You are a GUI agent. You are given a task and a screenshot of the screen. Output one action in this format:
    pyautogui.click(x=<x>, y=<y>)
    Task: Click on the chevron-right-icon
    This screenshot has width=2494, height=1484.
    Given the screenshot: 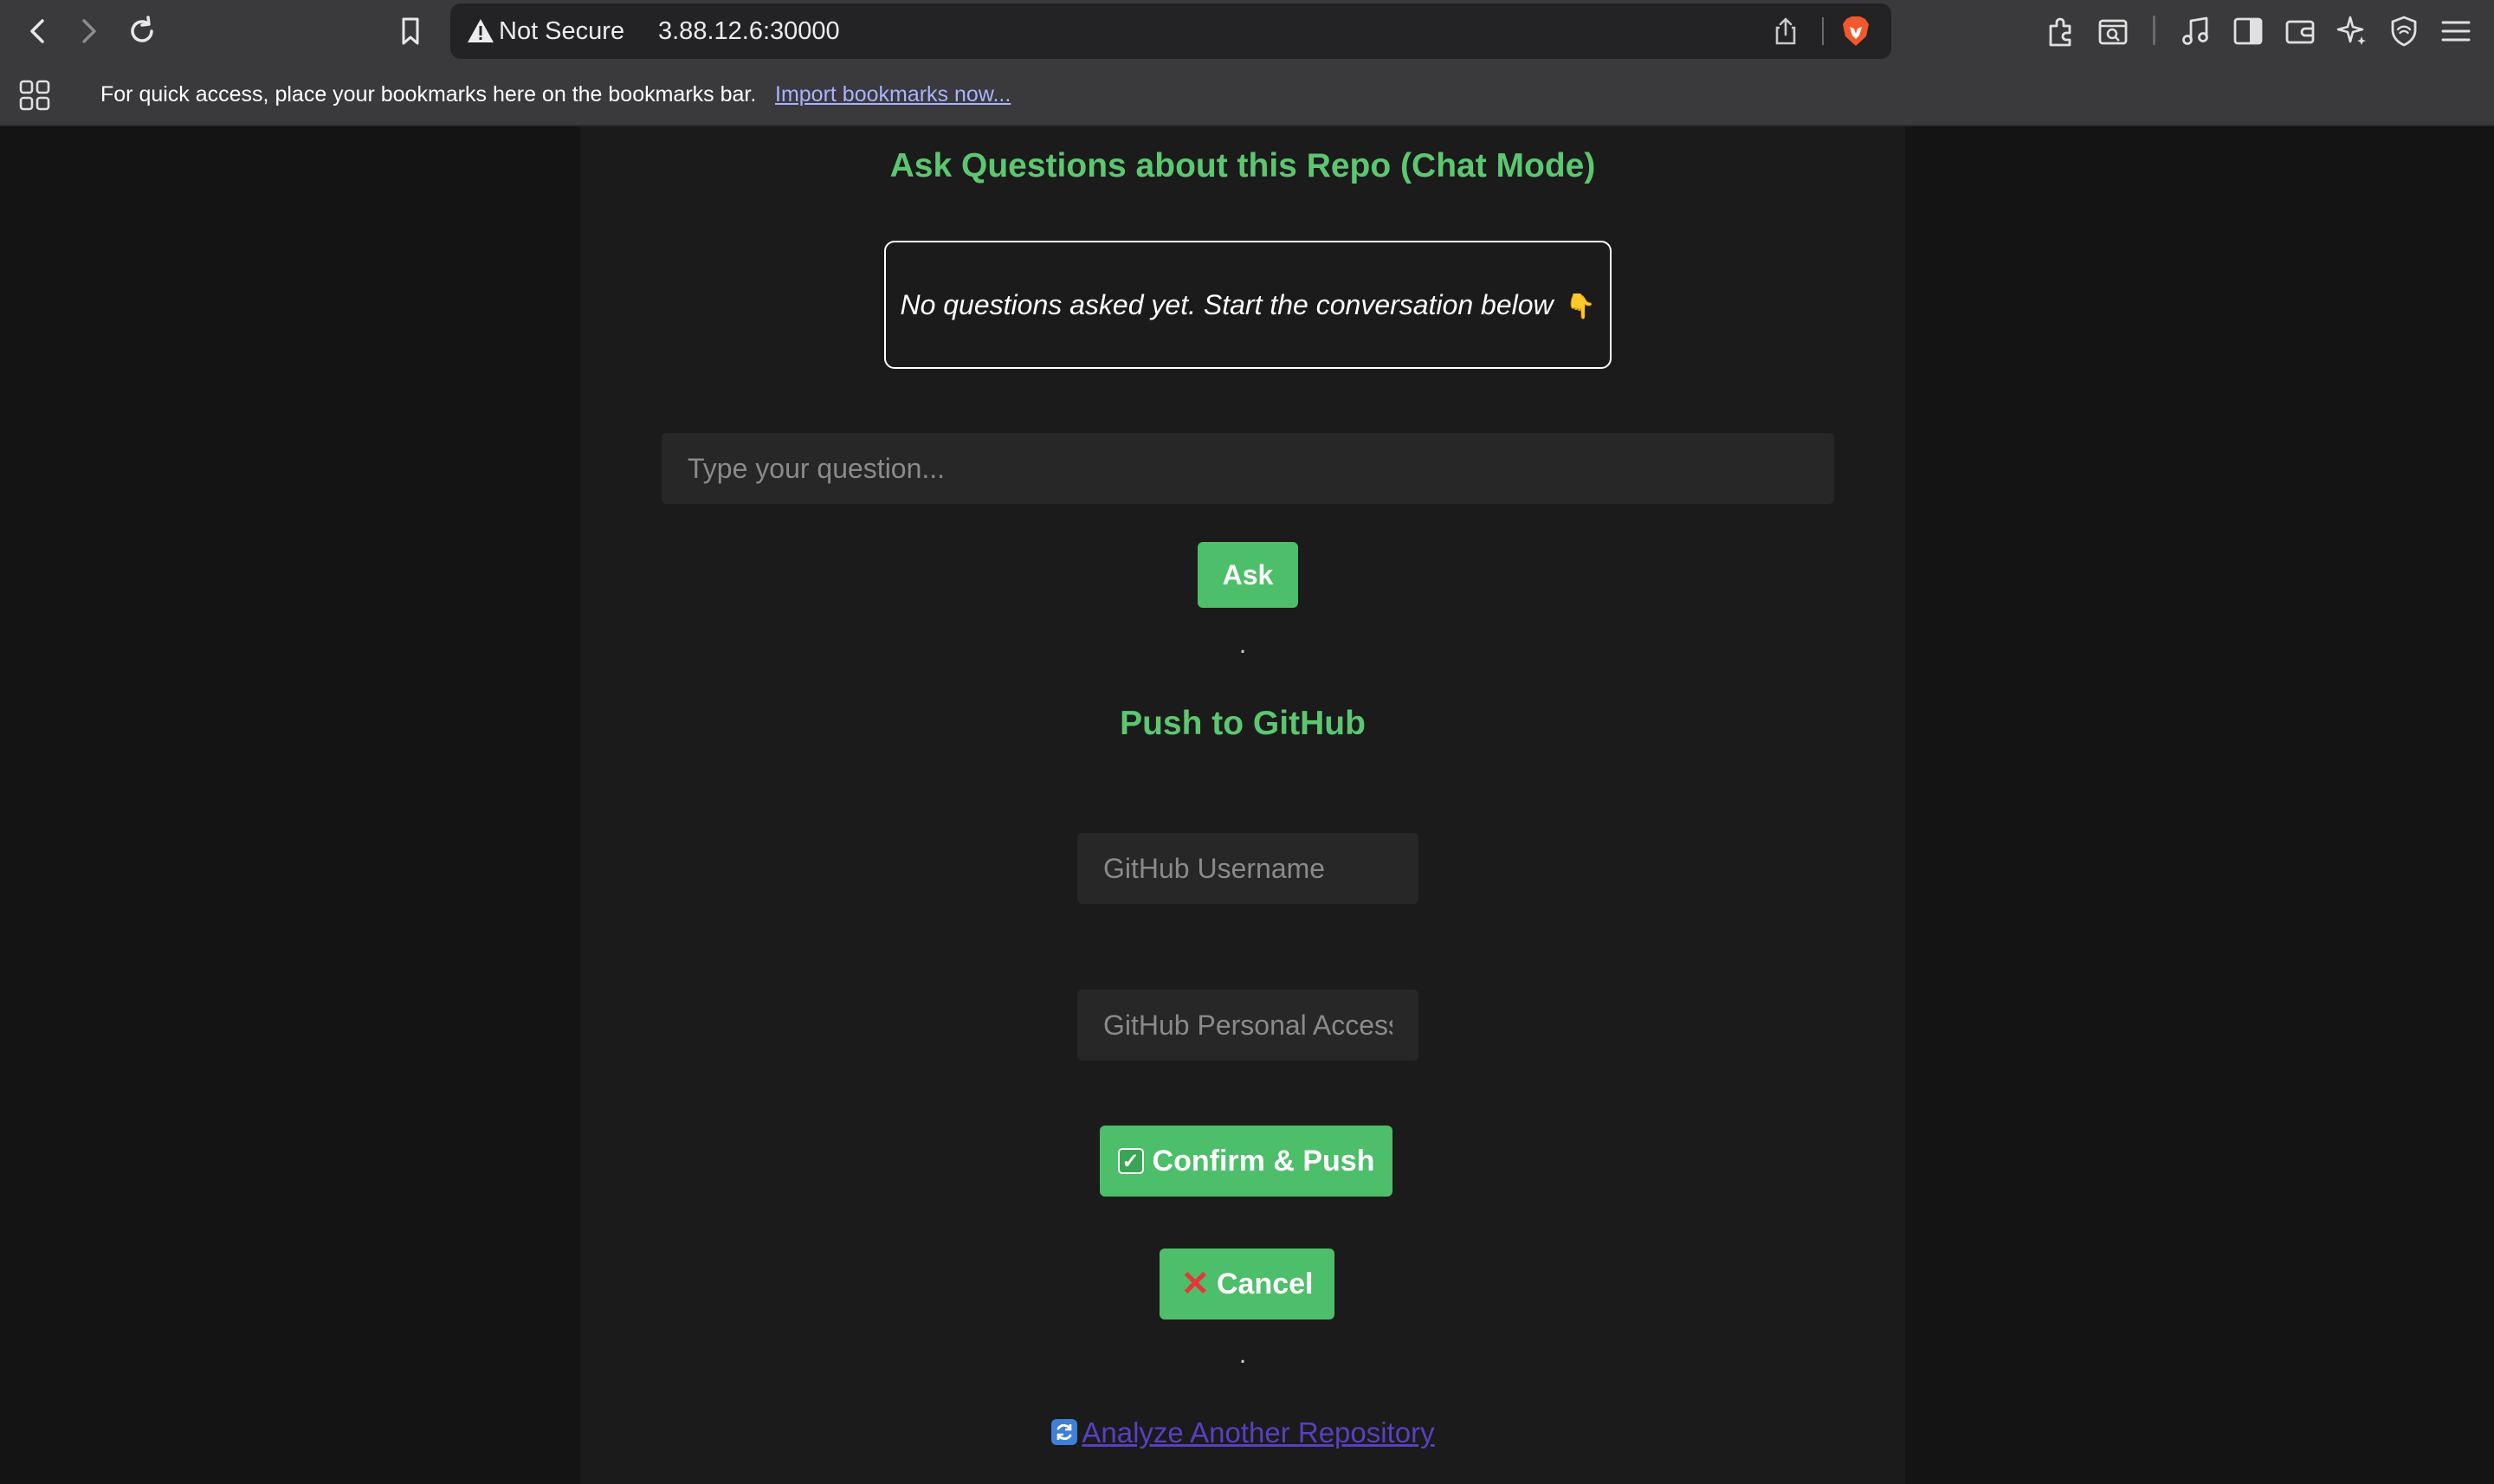 What is the action you would take?
    pyautogui.click(x=89, y=31)
    